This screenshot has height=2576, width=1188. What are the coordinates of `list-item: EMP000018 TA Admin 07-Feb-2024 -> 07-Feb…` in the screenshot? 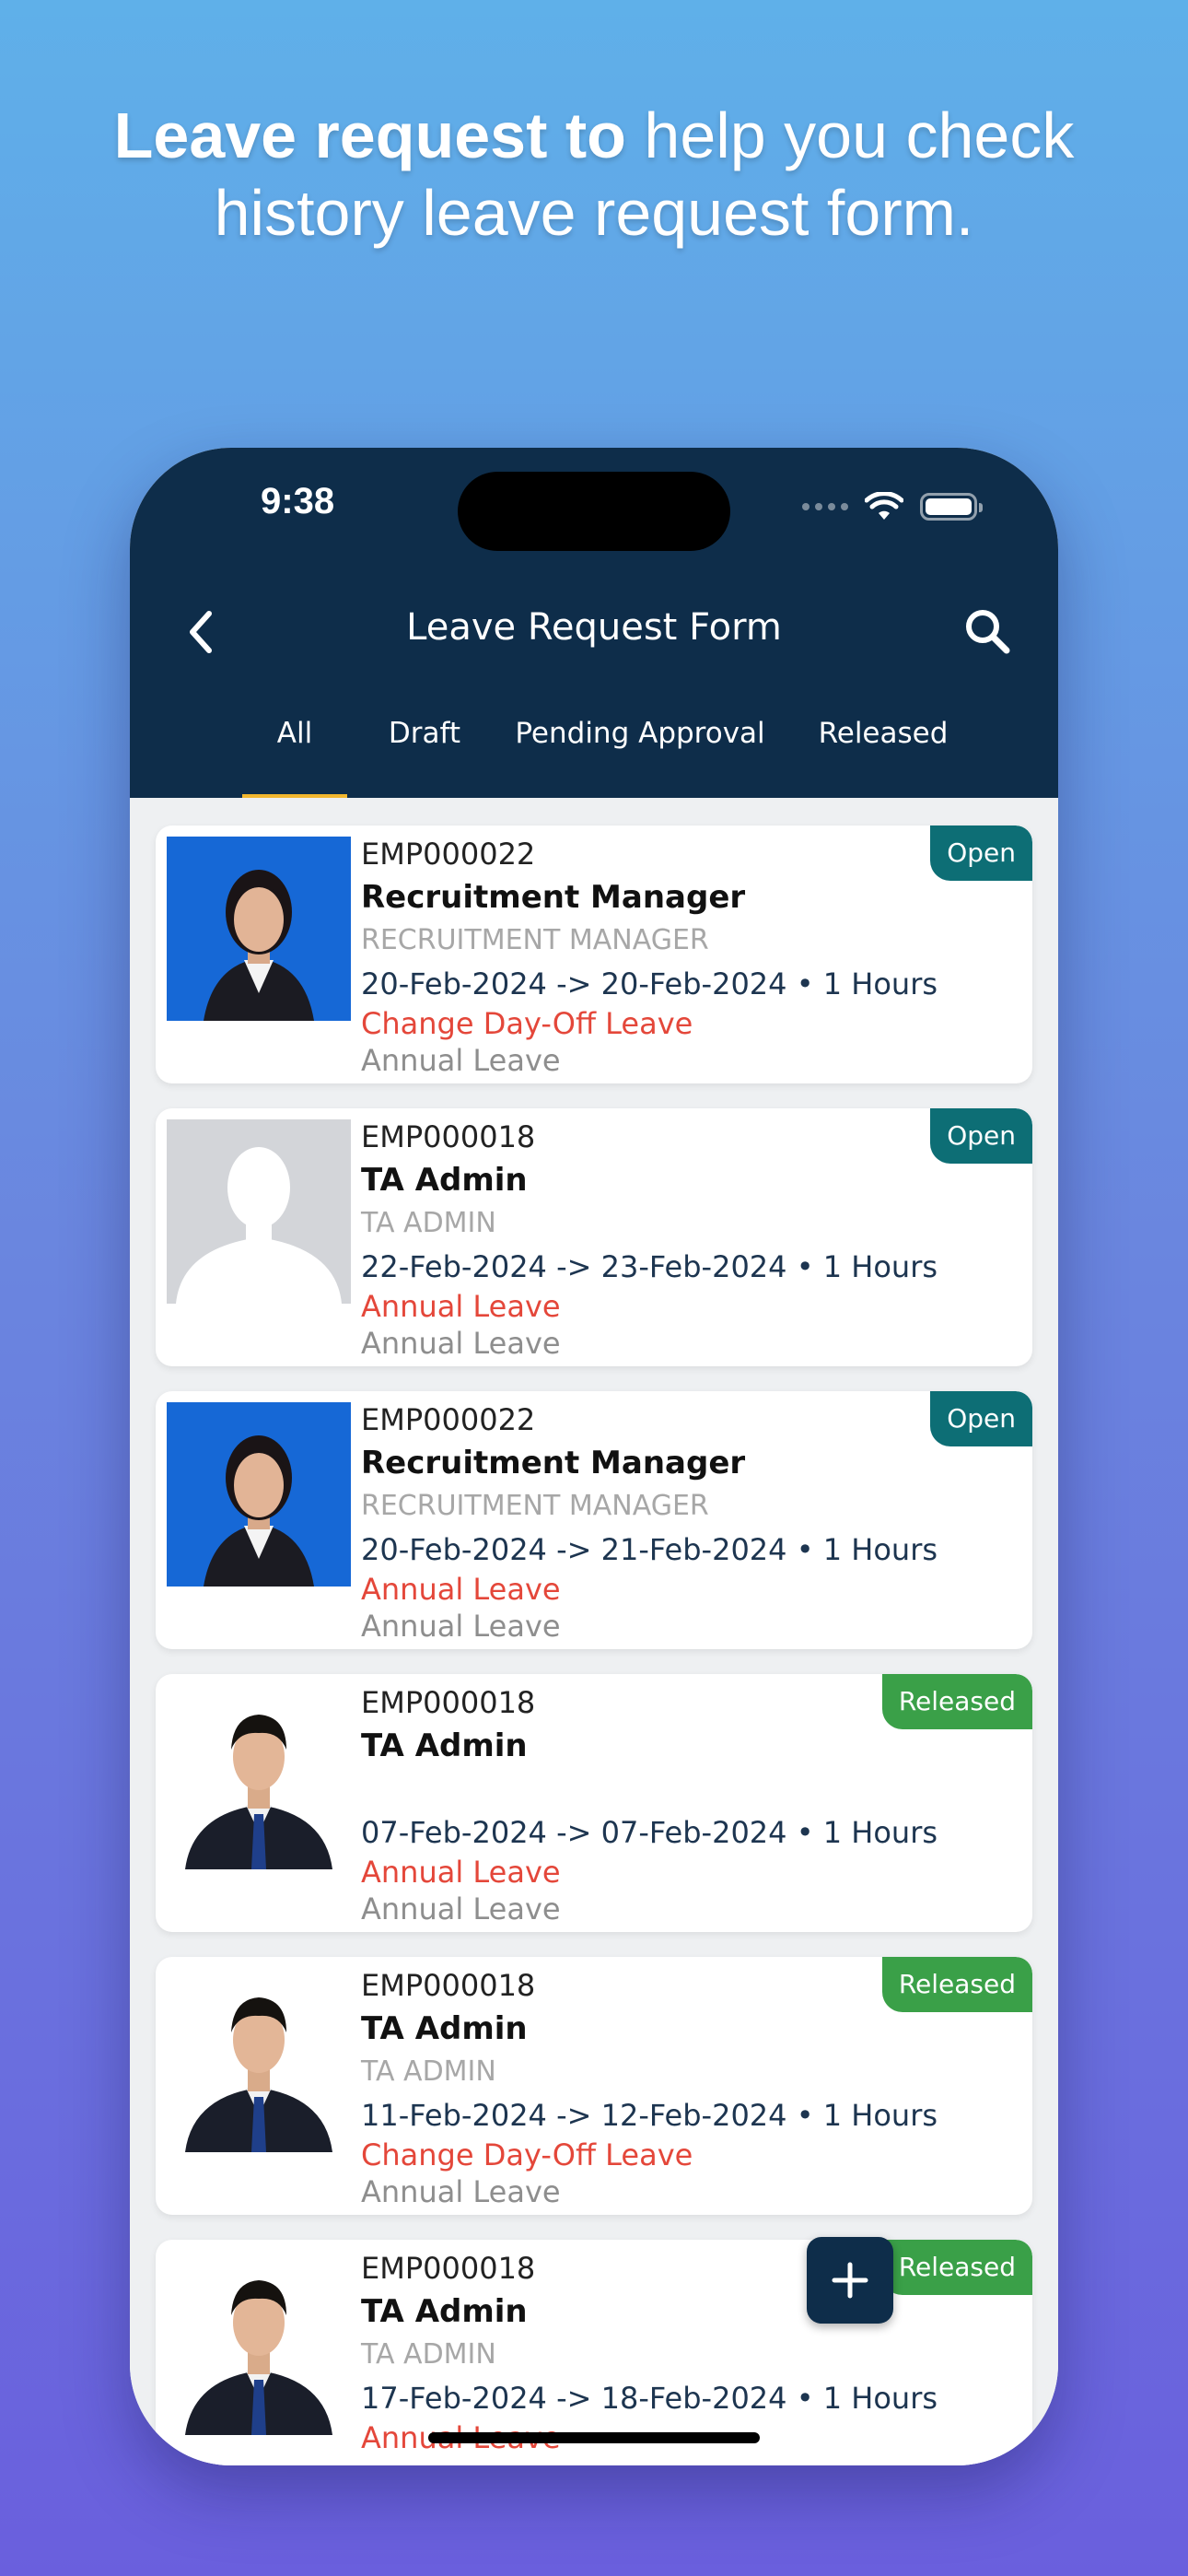 It's located at (594, 1803).